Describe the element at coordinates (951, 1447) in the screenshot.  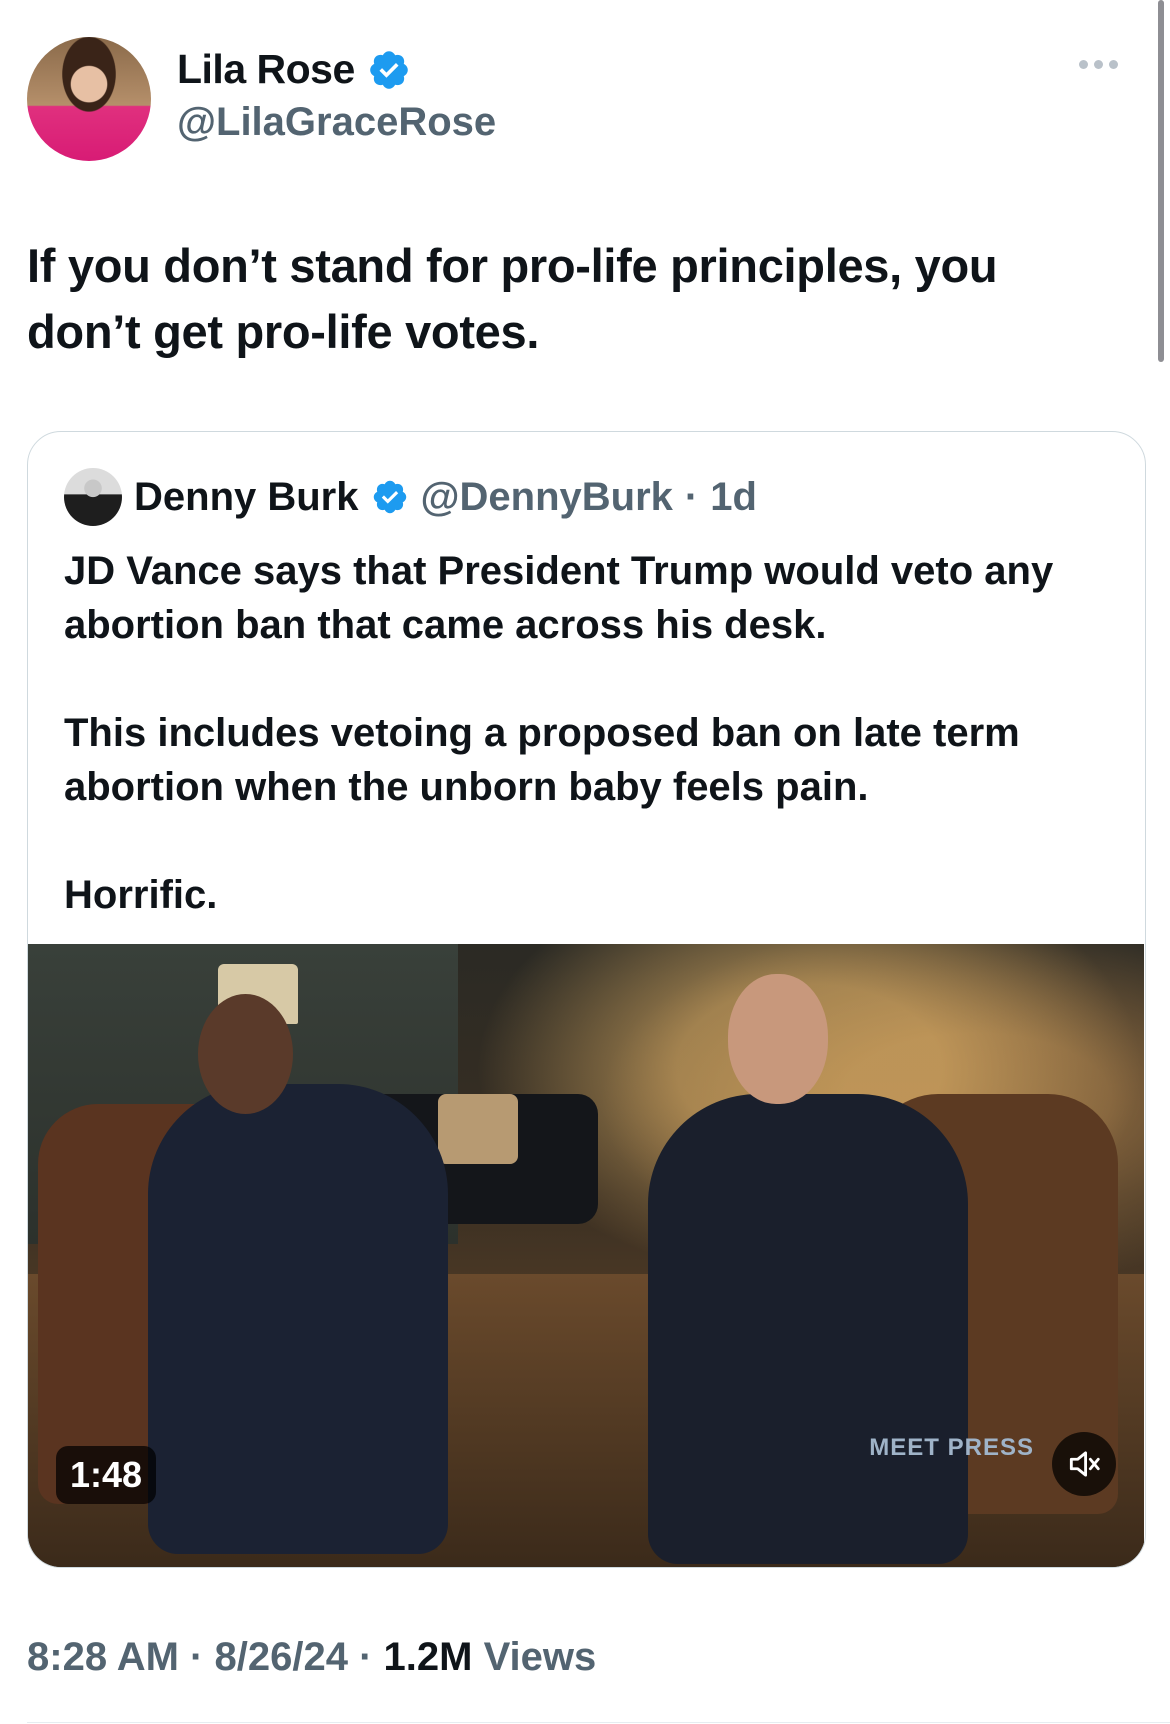
I see `broadcast-watermark: MEET PRESS` at that location.